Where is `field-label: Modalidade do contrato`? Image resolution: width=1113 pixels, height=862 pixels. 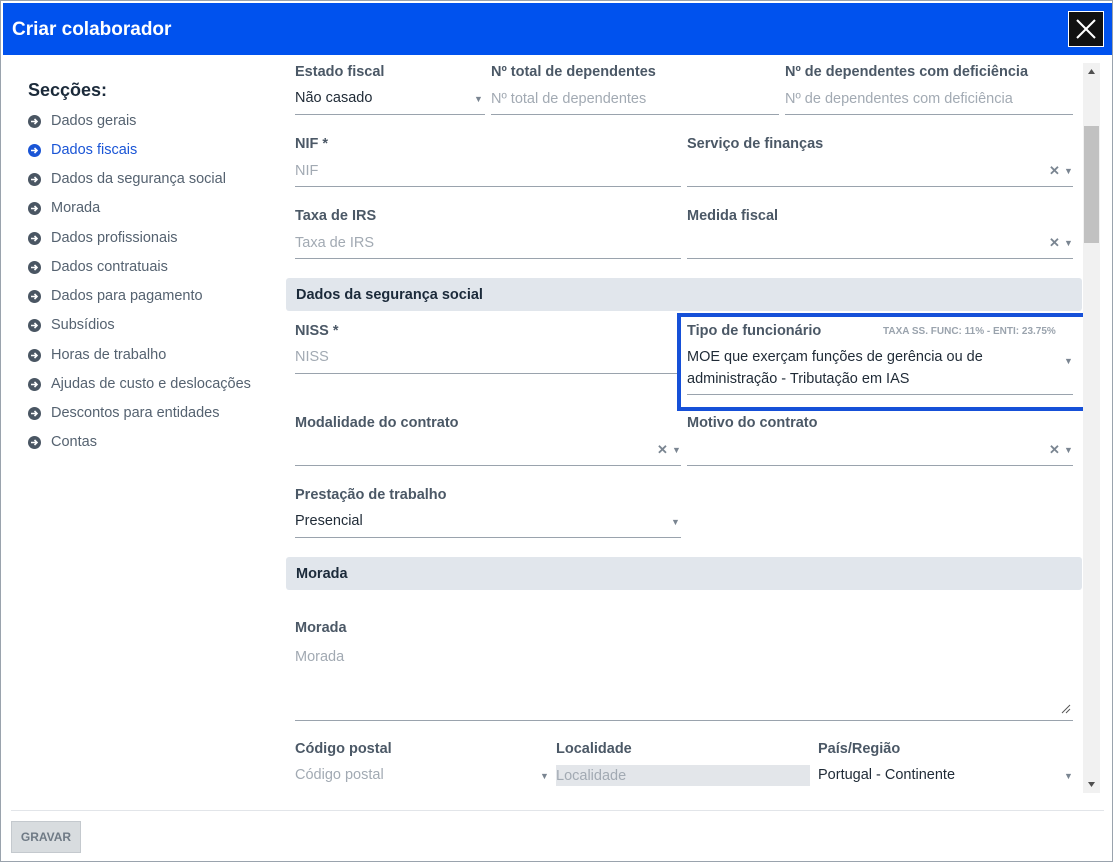
field-label: Modalidade do contrato is located at coordinates (377, 423).